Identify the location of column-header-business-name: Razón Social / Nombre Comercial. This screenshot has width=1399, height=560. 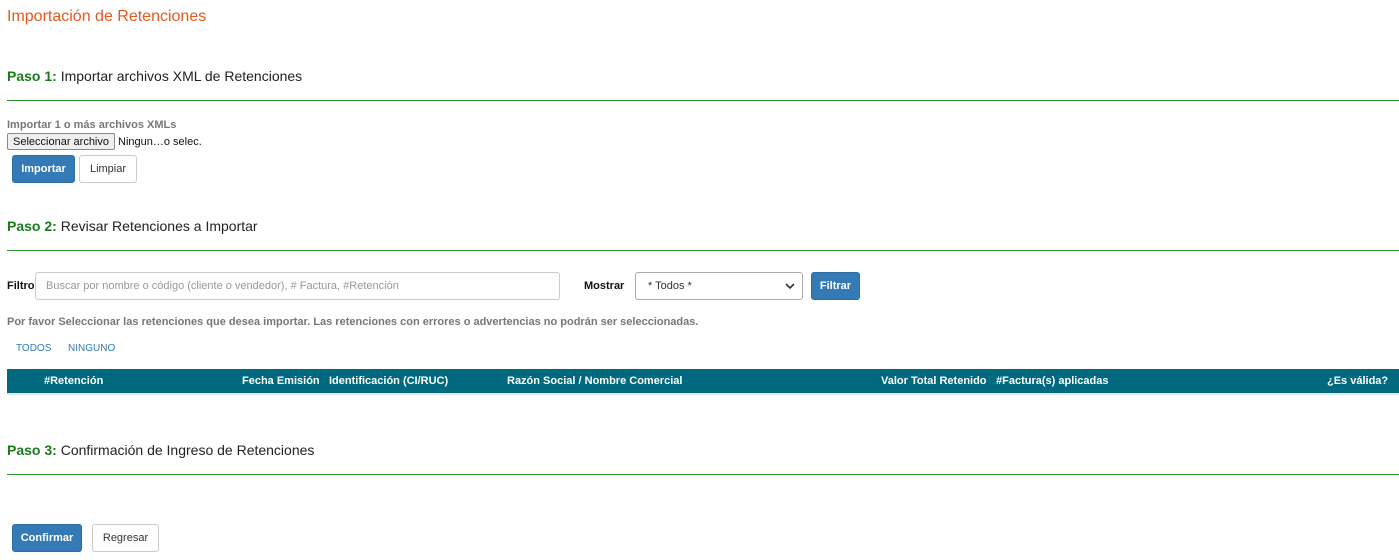
(594, 381).